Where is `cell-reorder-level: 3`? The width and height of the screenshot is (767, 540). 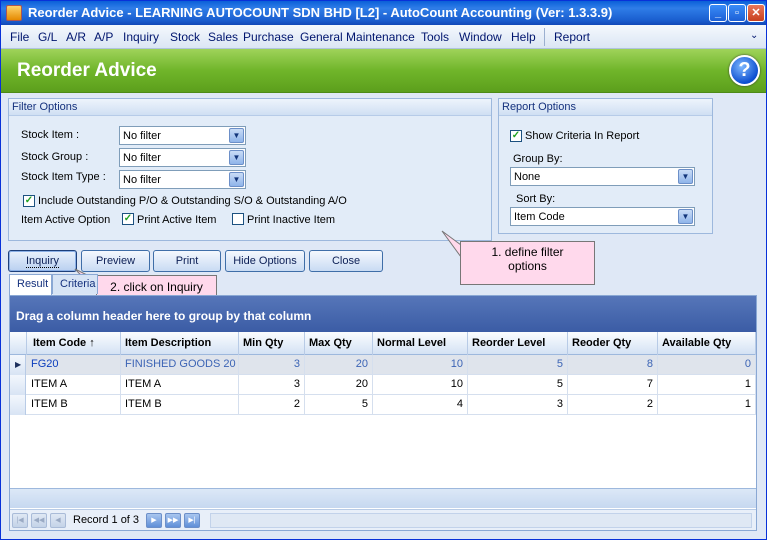
cell-reorder-level: 3 is located at coordinates (518, 405).